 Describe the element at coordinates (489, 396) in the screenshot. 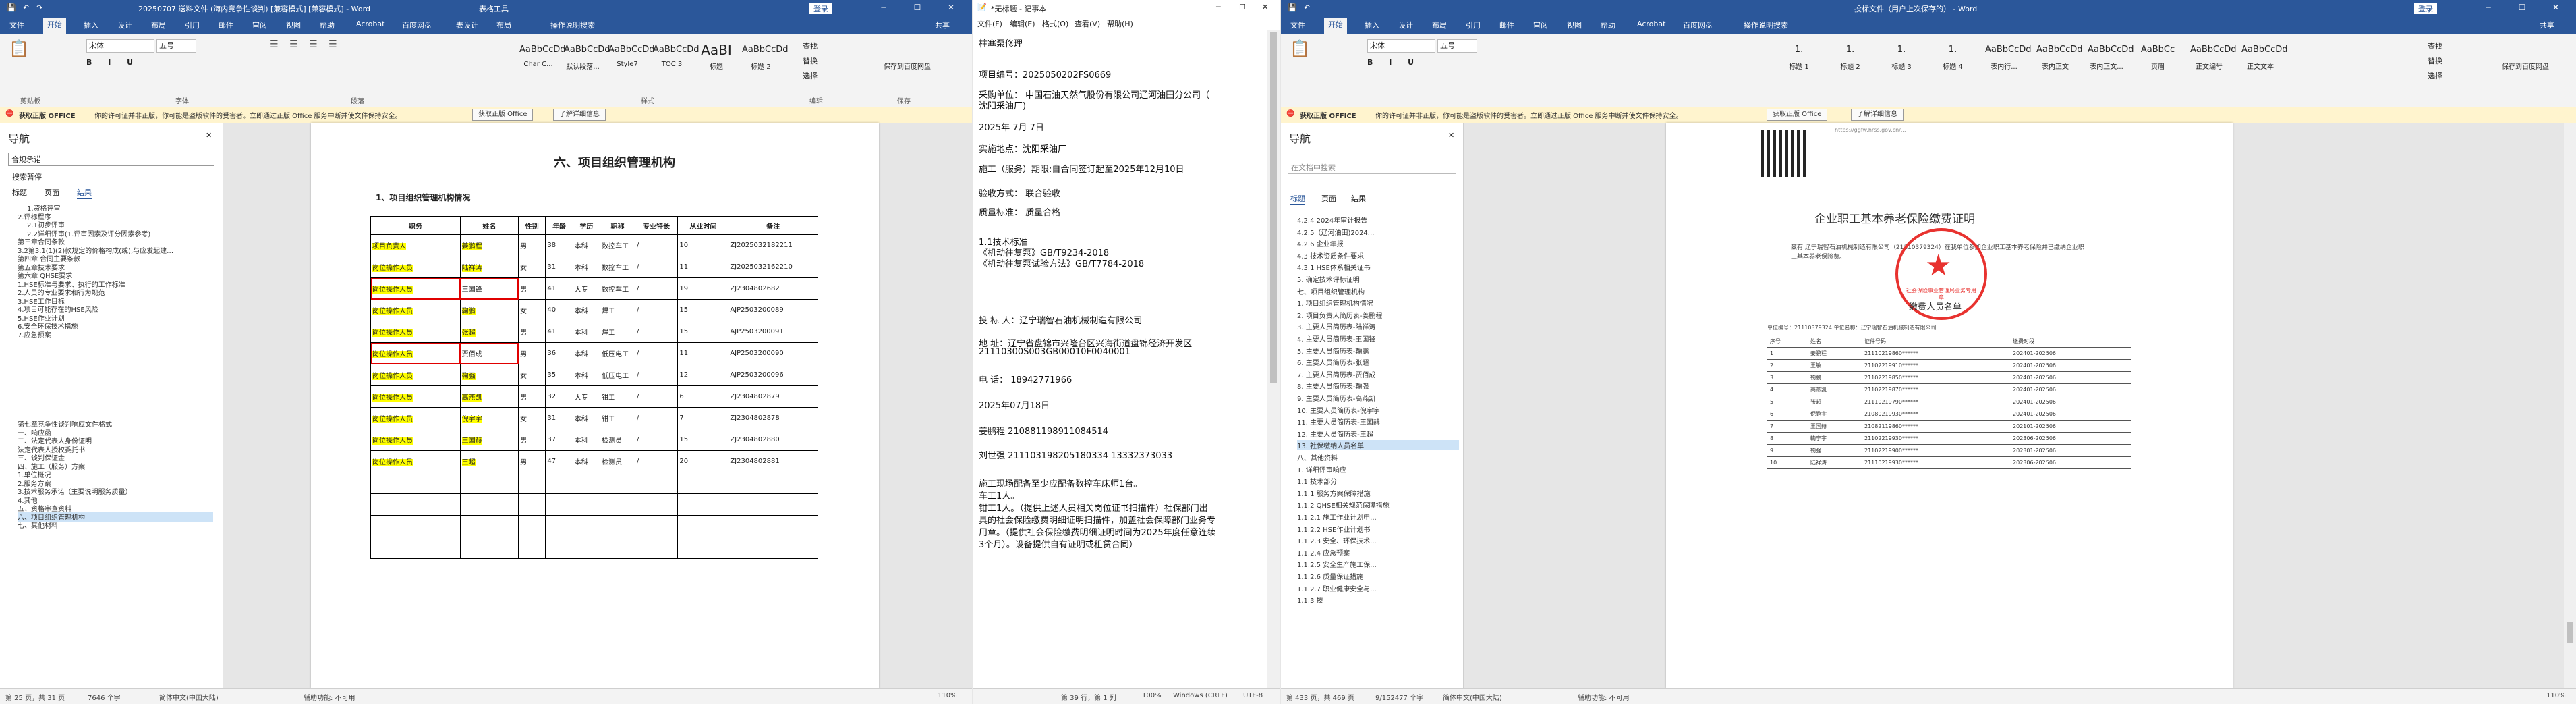

I see `org-table-cell: 高燕凯` at that location.